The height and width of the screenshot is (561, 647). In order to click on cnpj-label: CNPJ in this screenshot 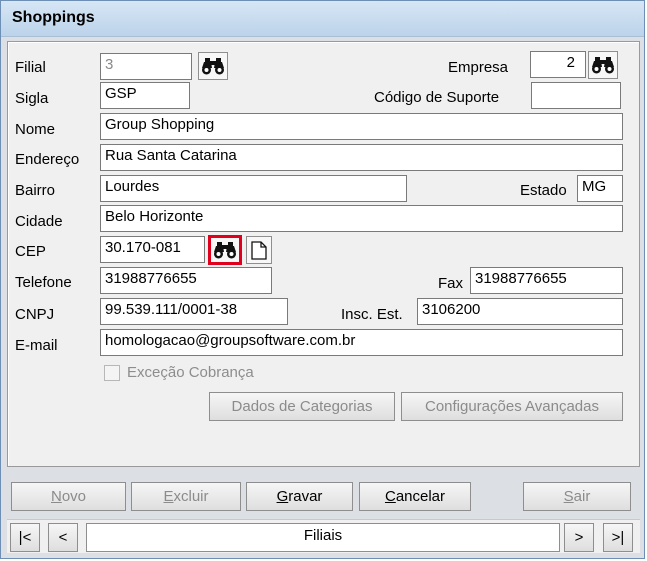, I will do `click(35, 314)`.